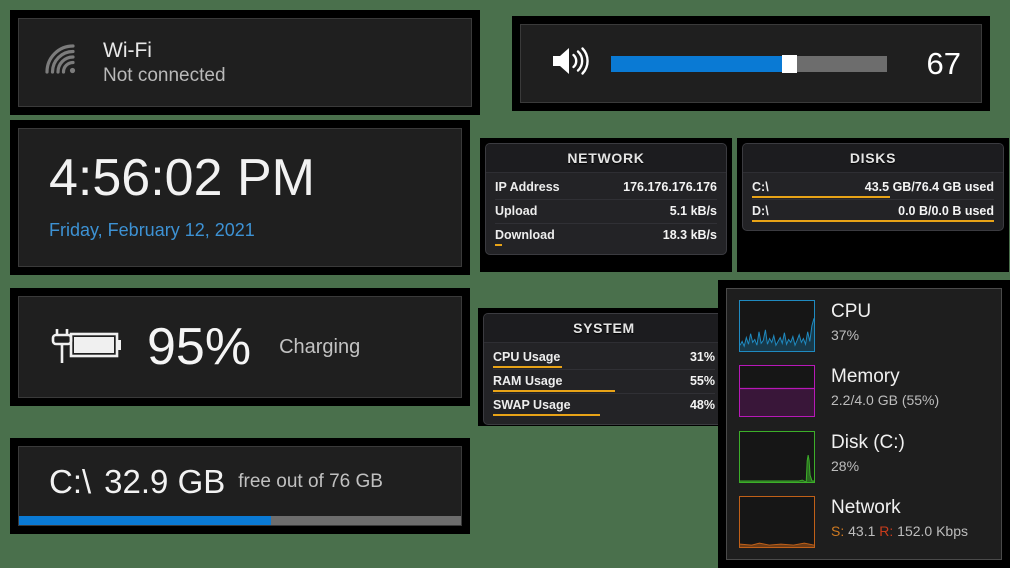 The height and width of the screenshot is (568, 1010). What do you see at coordinates (516, 211) in the screenshot?
I see `gadget-row-label: Upload` at bounding box center [516, 211].